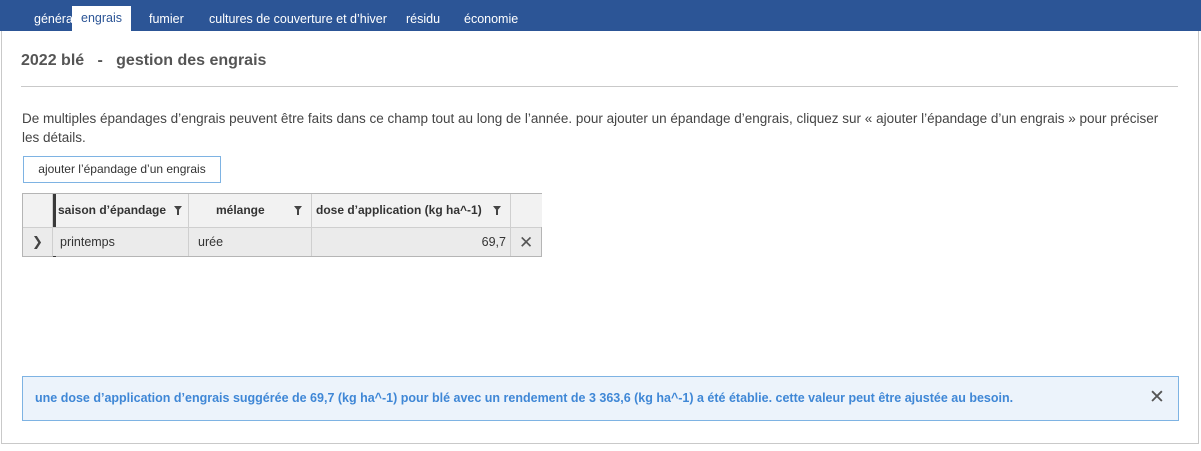  What do you see at coordinates (423, 19) in the screenshot?
I see `tab-residu: résidu` at bounding box center [423, 19].